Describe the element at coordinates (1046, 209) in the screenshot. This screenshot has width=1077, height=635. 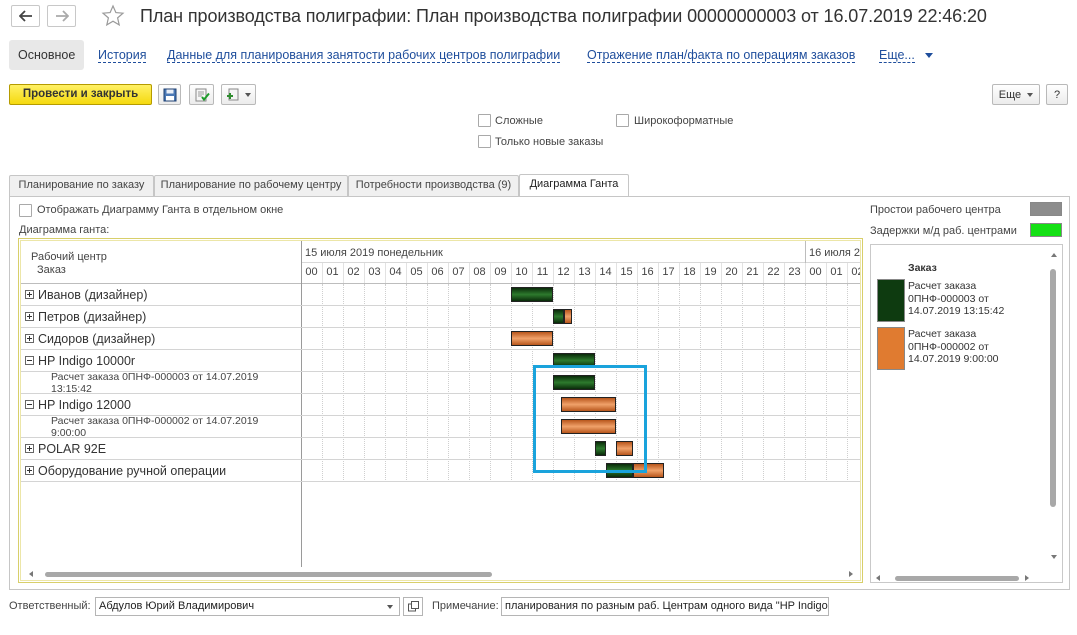
I see `legend-idle-swatch` at that location.